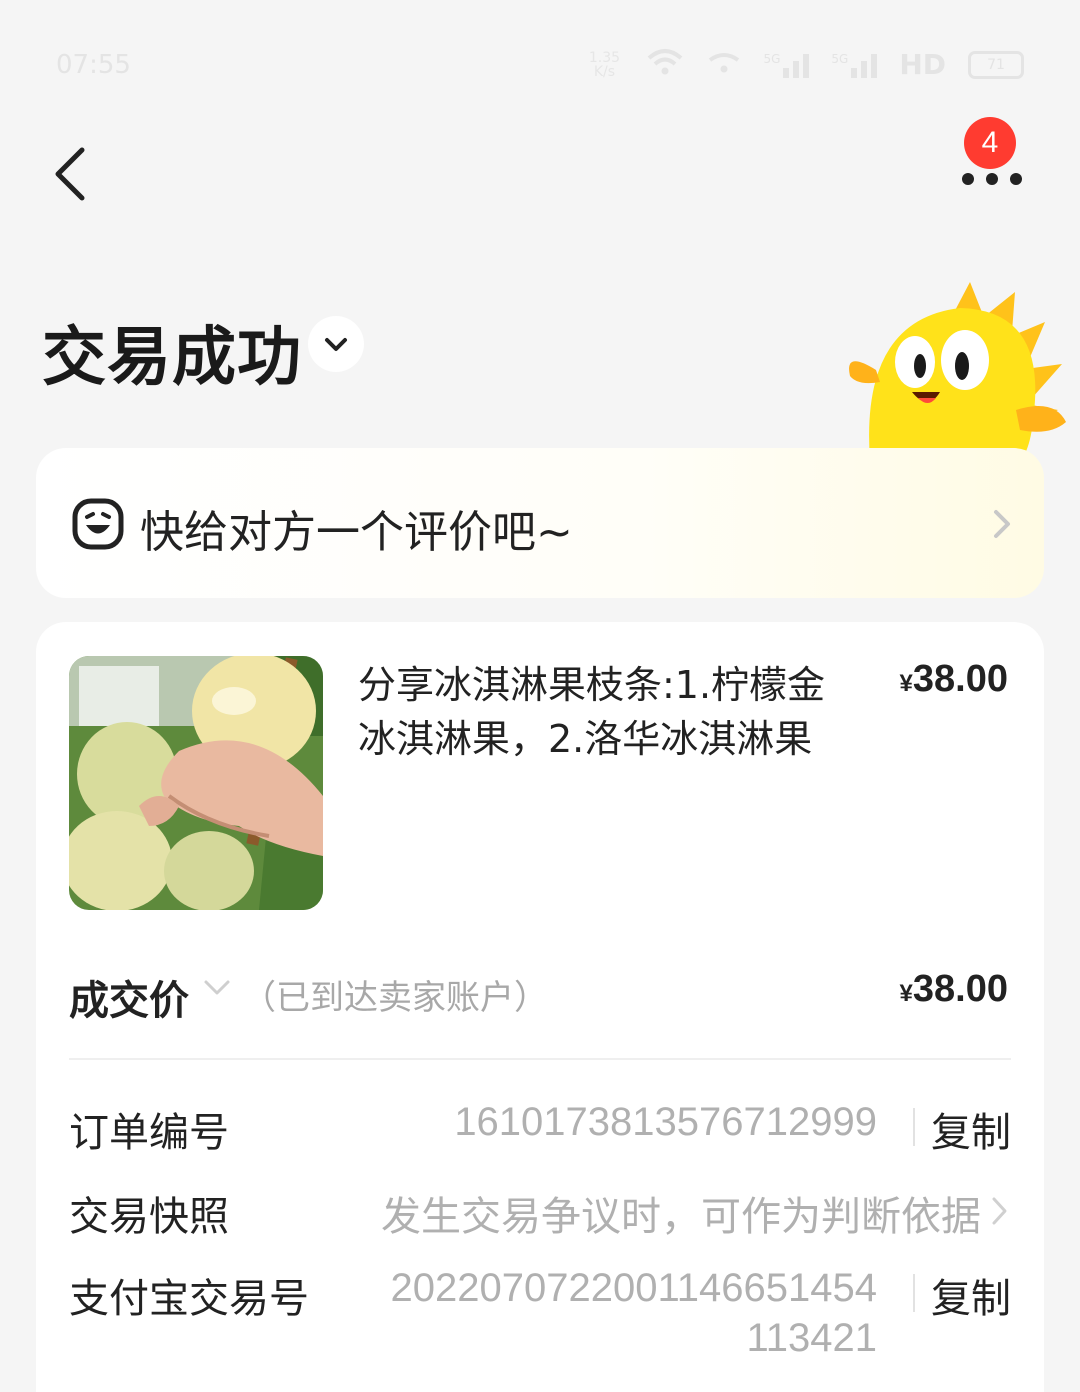 The image size is (1080, 1392). What do you see at coordinates (922, 64) in the screenshot?
I see `hd-voice-label: HD` at bounding box center [922, 64].